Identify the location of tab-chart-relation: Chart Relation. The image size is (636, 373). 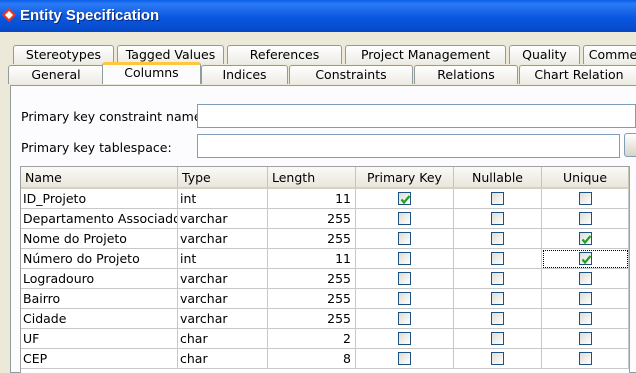
(577, 74).